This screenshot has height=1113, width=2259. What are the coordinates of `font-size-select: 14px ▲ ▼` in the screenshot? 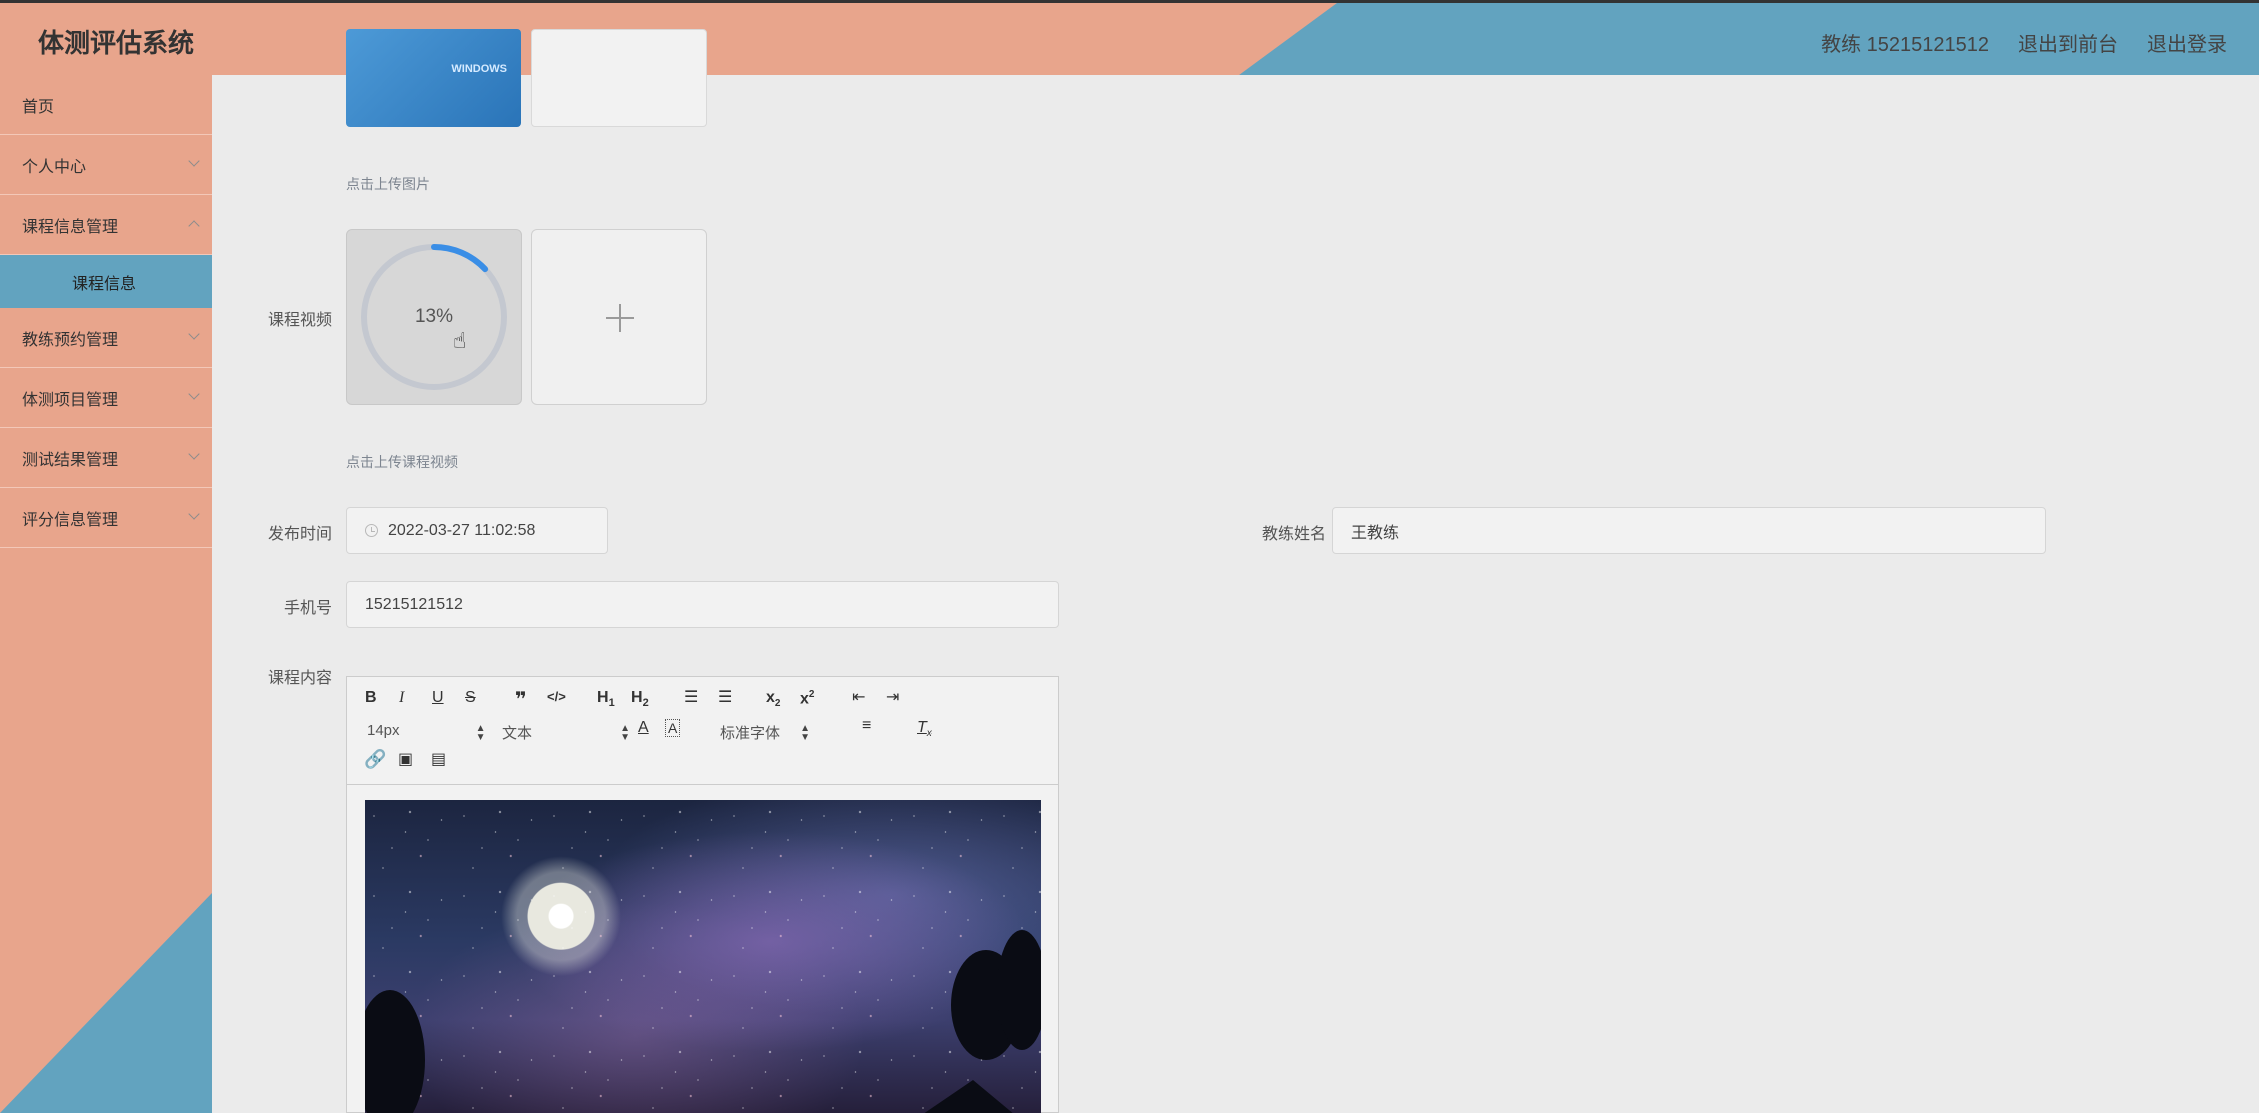 It's located at (426, 732).